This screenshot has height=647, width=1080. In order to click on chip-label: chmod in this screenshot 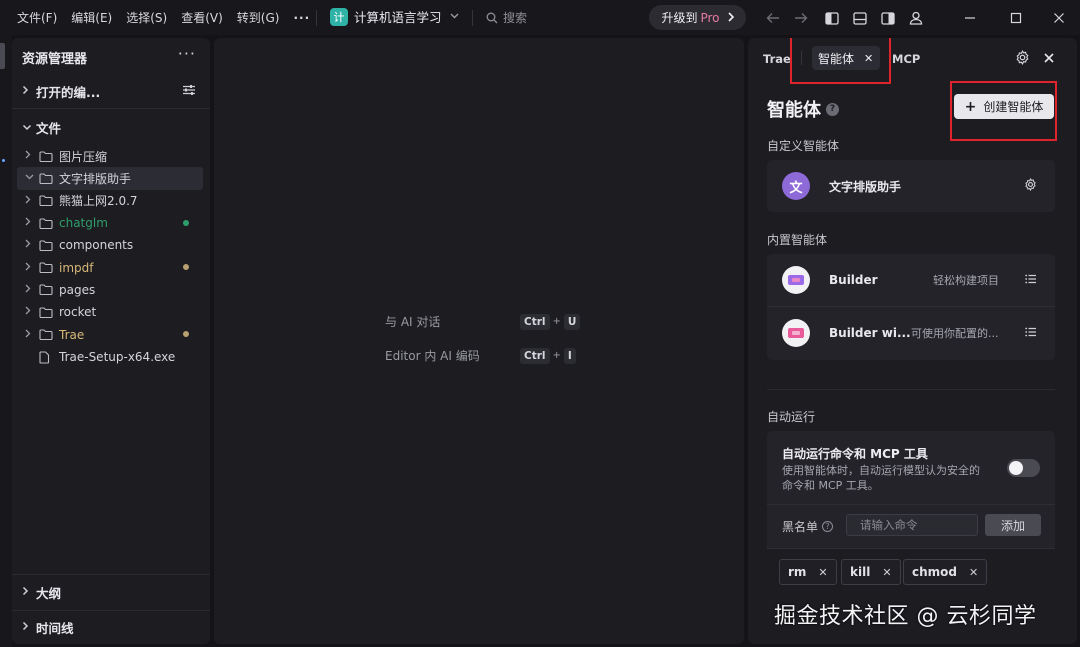, I will do `click(934, 572)`.